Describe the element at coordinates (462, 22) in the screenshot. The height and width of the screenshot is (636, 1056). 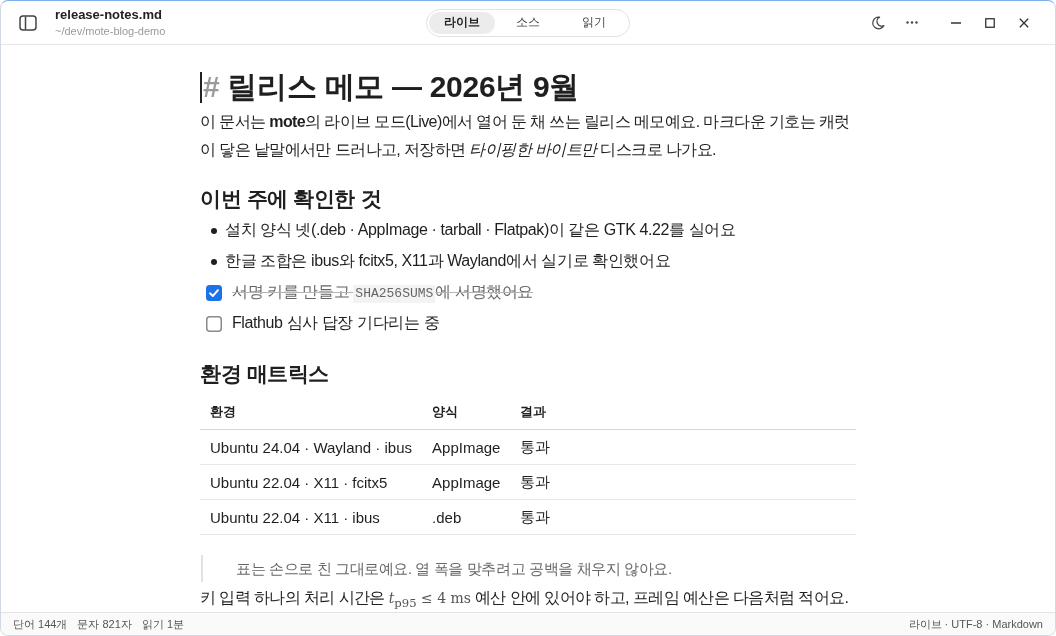
I see `mode-tab: 라이브` at that location.